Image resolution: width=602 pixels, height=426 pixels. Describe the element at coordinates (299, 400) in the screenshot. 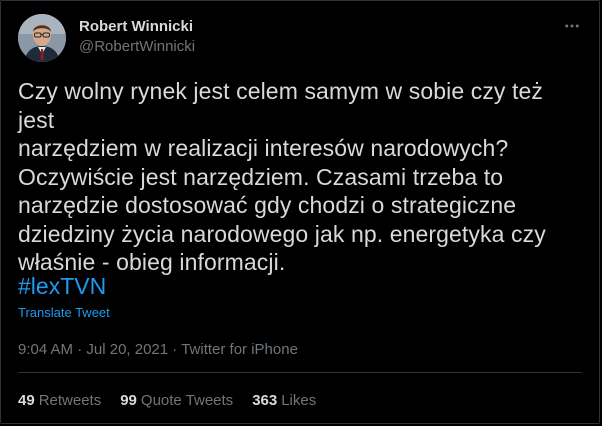

I see `likes-label: Likes` at that location.